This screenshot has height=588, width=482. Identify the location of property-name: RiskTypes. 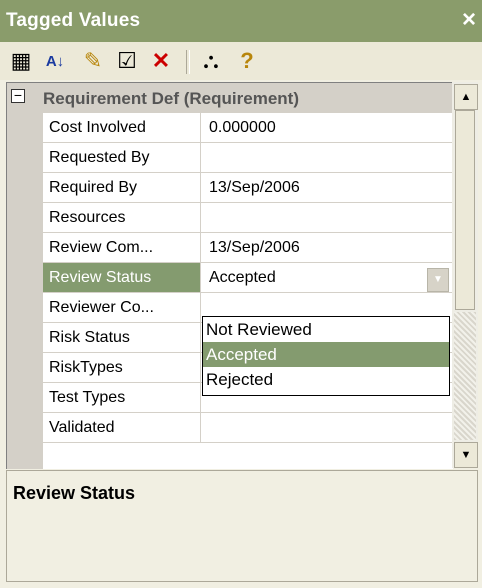
(122, 367).